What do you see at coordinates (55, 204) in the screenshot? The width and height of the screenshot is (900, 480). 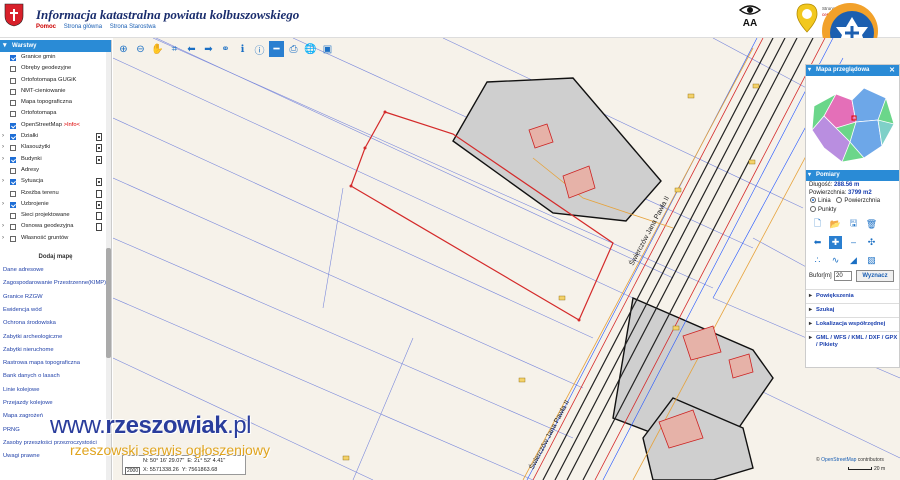 I see `layer-item: › Uzbrojenie` at bounding box center [55, 204].